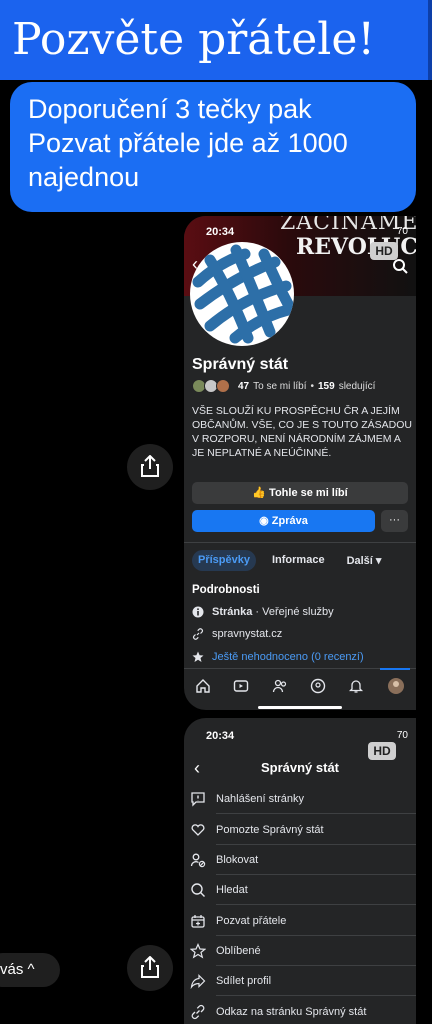  What do you see at coordinates (326, 386) in the screenshot?
I see `followers-count: 159` at bounding box center [326, 386].